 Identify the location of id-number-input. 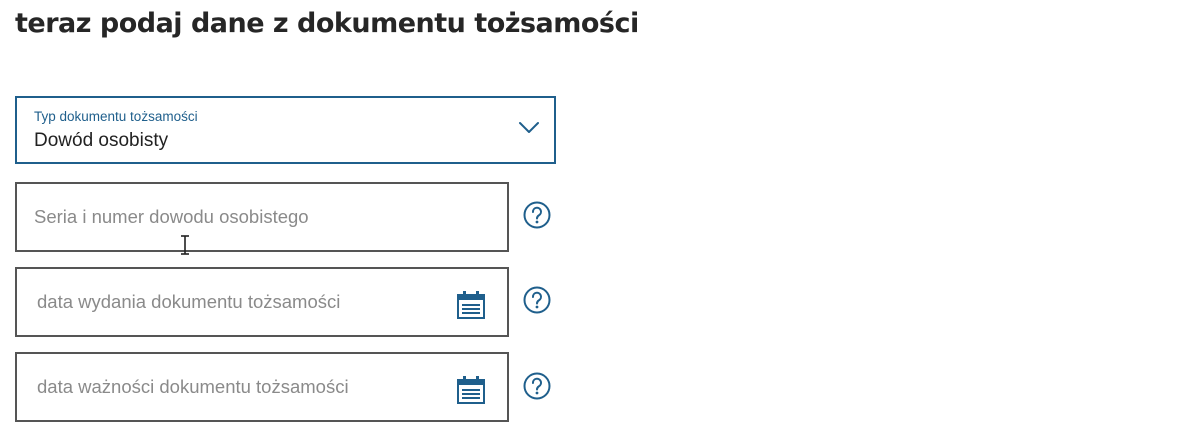
(262, 217).